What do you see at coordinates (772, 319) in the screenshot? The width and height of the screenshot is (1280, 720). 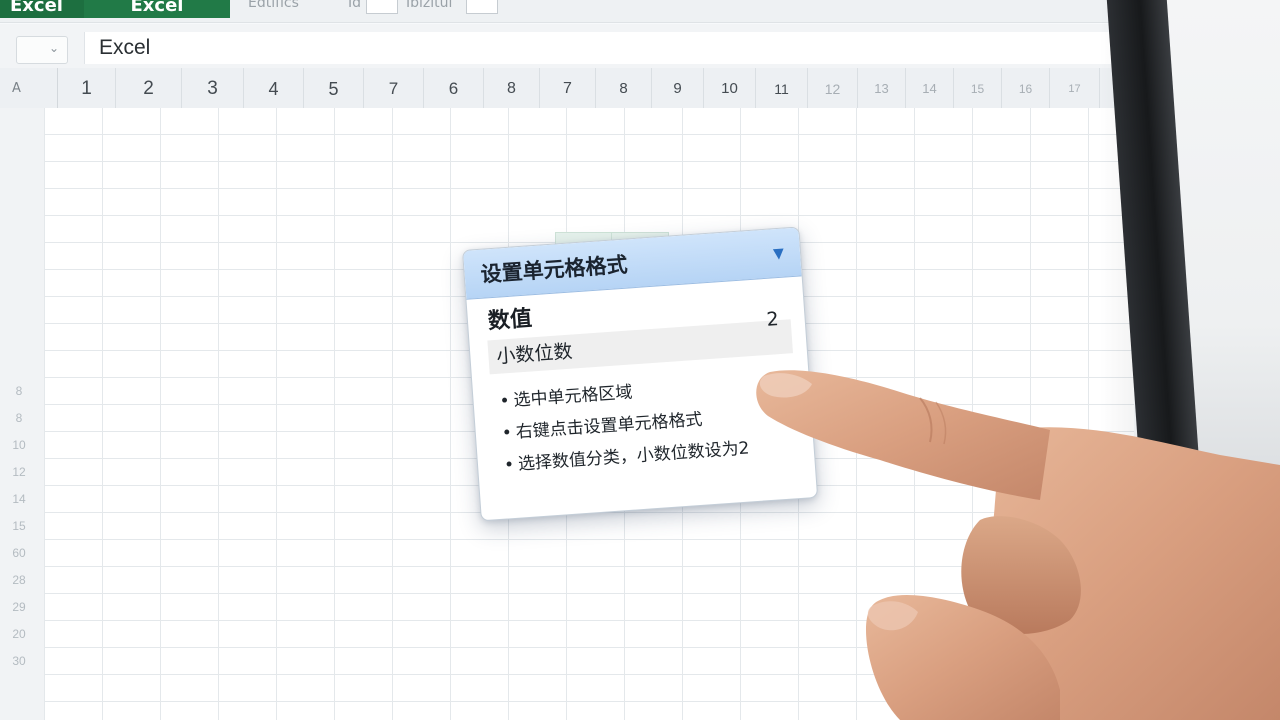 I see `decimal-places-value: 2` at bounding box center [772, 319].